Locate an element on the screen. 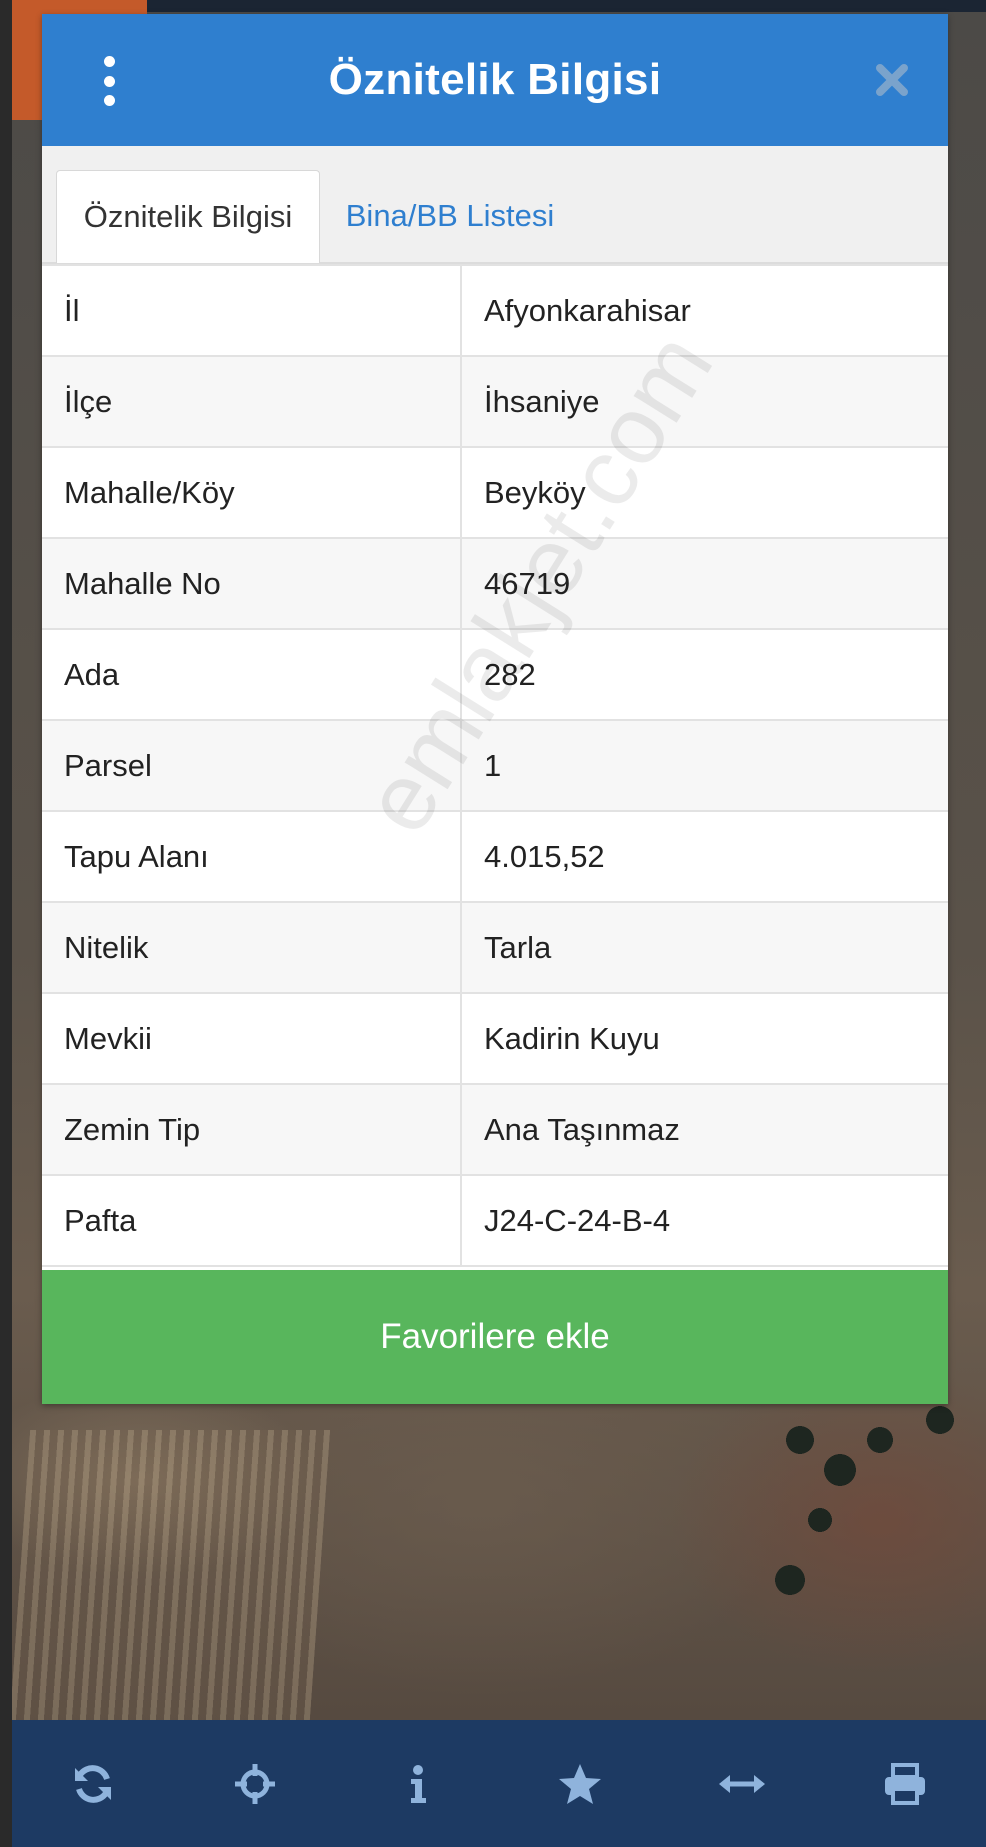  crosshair-icon is located at coordinates (255, 1783).